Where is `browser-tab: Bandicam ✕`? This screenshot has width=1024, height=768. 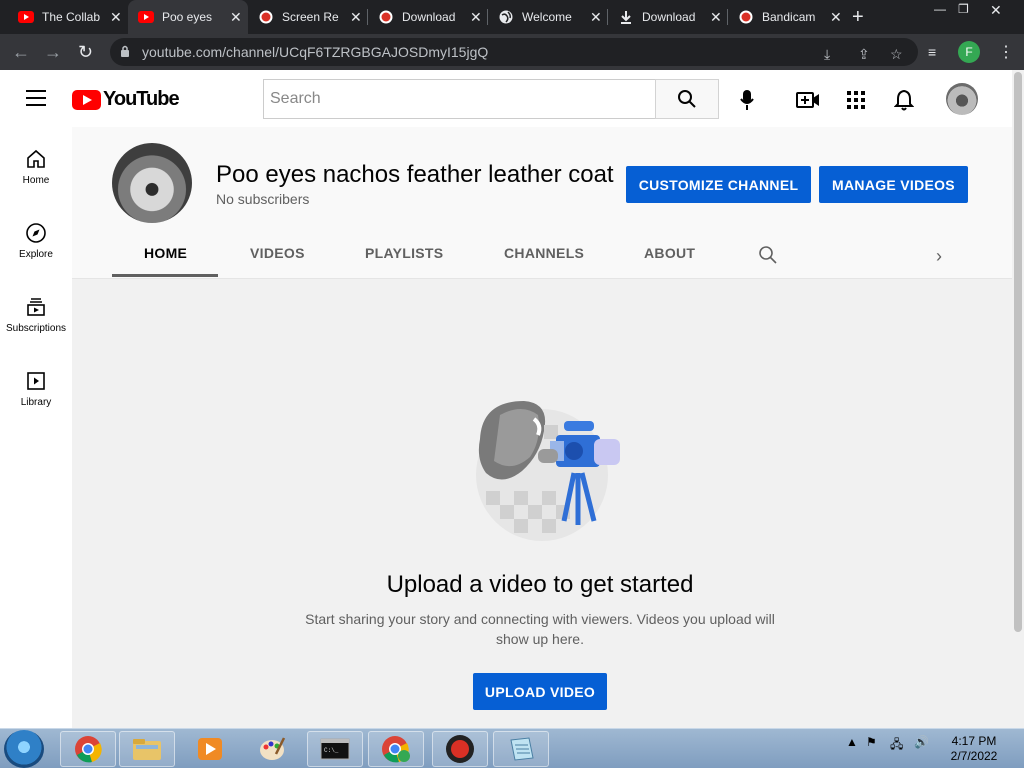
browser-tab: Bandicam ✕ is located at coordinates (788, 17).